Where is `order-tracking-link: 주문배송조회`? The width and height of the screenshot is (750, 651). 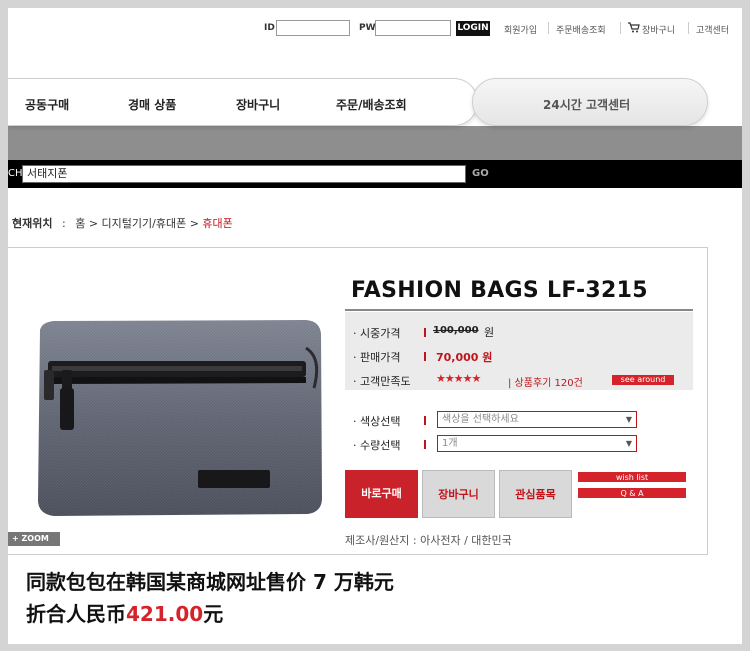 order-tracking-link: 주문배송조회 is located at coordinates (581, 29).